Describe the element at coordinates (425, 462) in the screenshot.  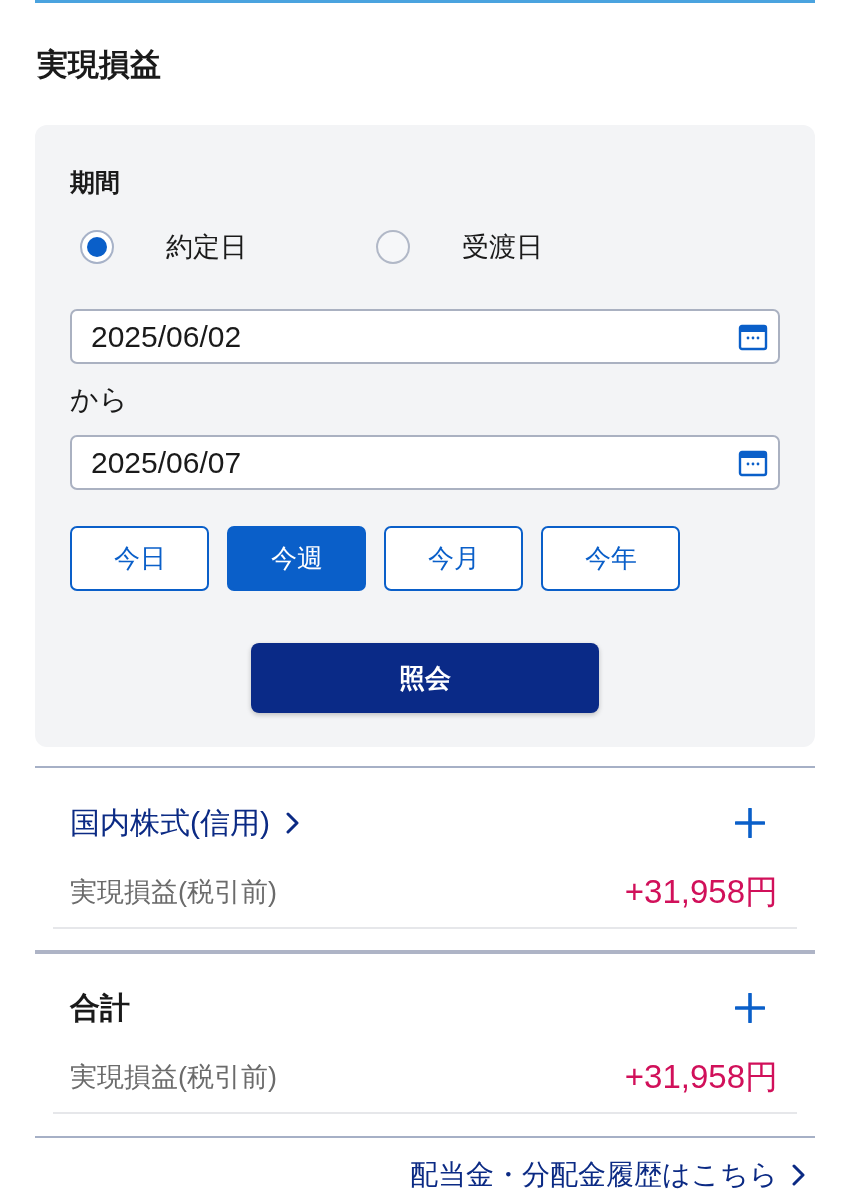
I see `date-field: 2025/06/07` at that location.